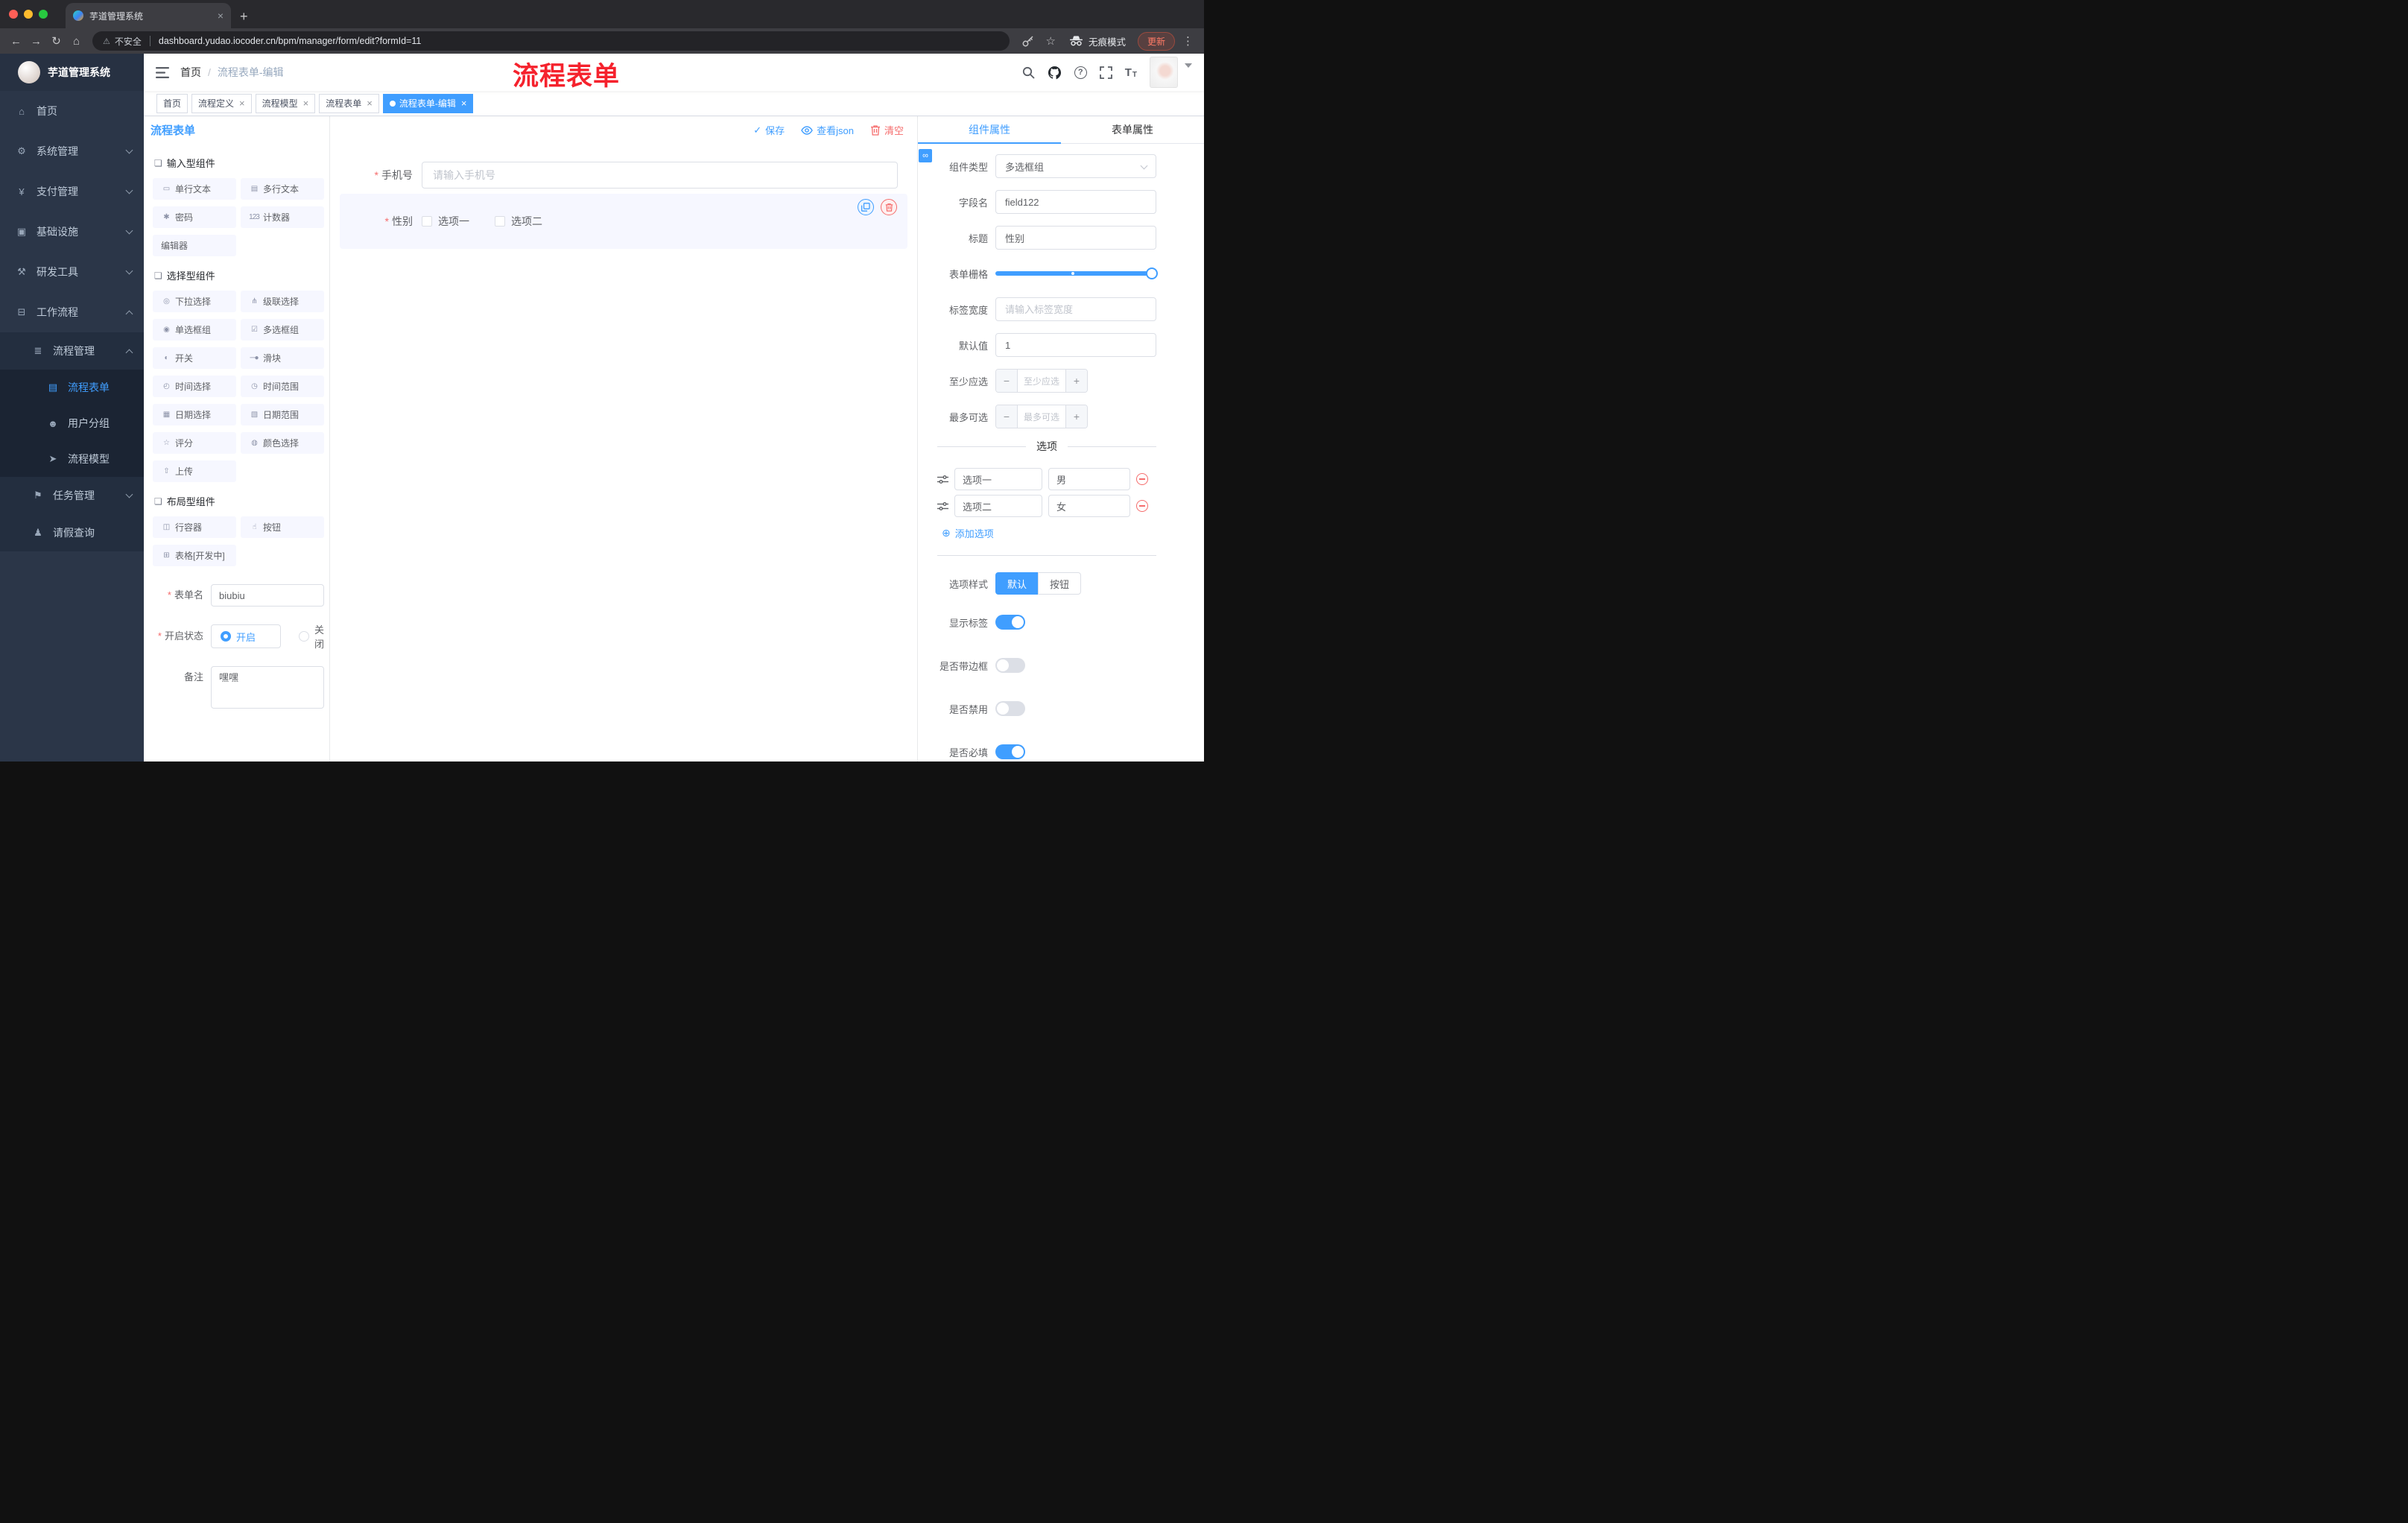 The width and height of the screenshot is (2408, 1523). I want to click on maximize-window-button, so click(43, 15).